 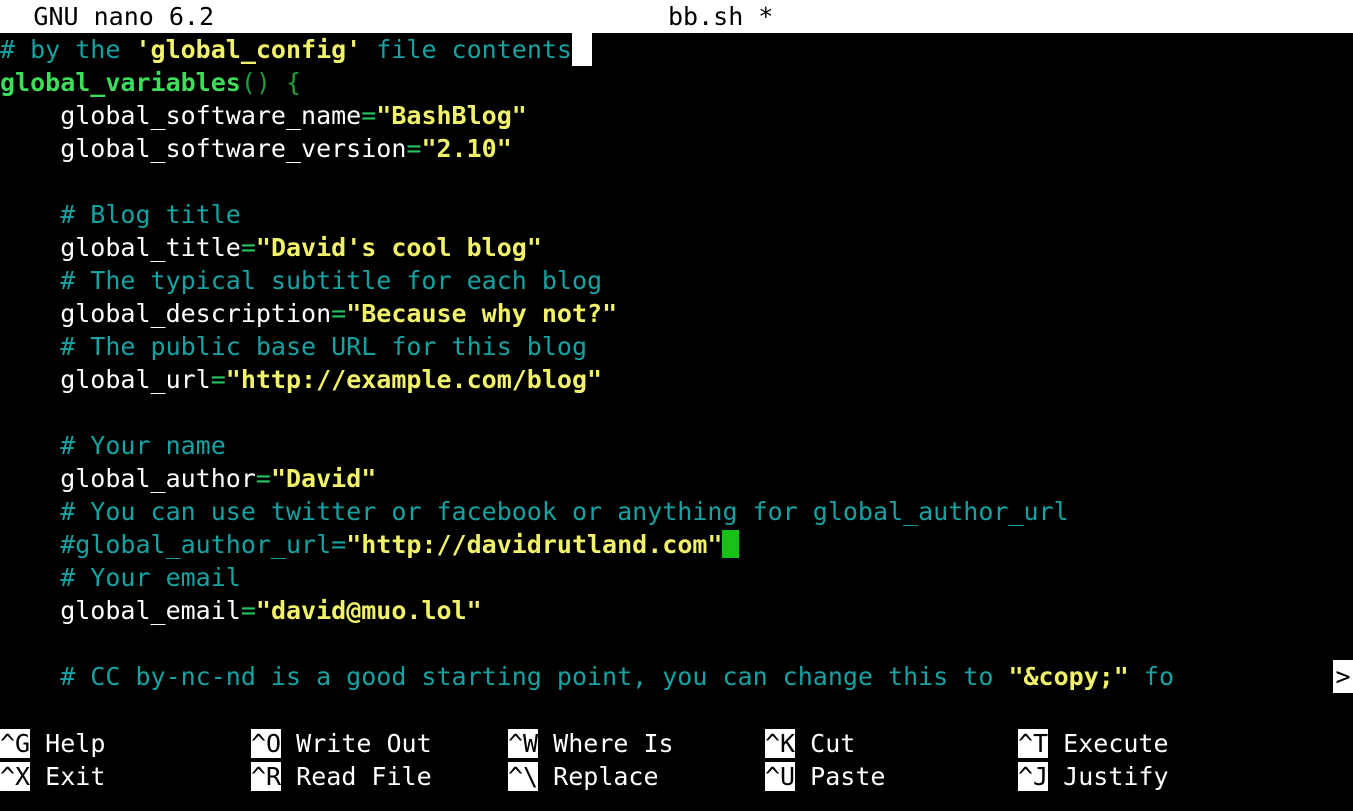 I want to click on line-fn-global-variables: global_variables() {, so click(x=676, y=82).